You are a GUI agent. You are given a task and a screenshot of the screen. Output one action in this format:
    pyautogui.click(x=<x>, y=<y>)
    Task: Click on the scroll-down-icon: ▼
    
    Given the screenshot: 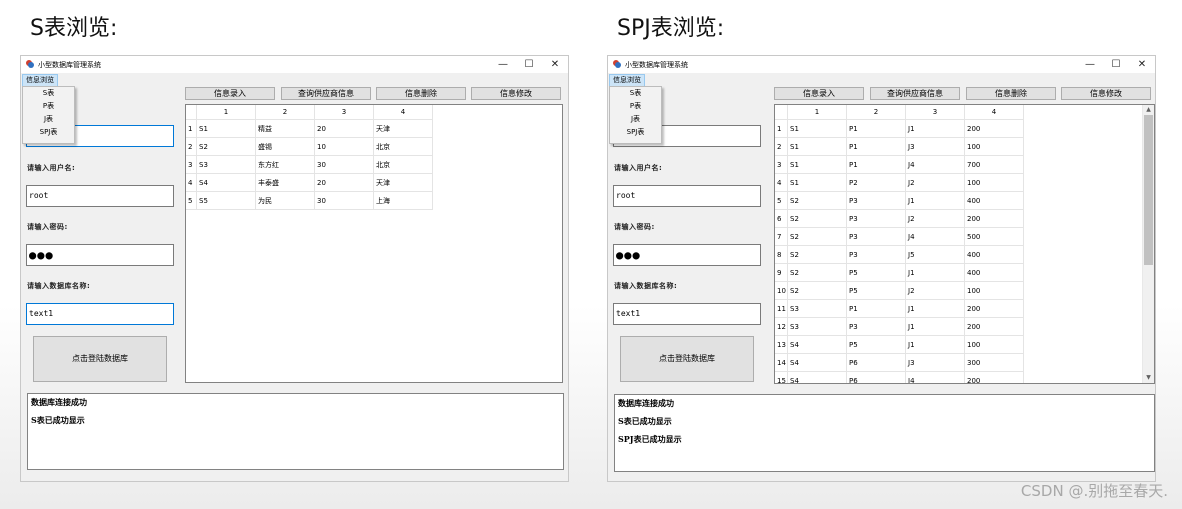 What is the action you would take?
    pyautogui.click(x=1148, y=378)
    